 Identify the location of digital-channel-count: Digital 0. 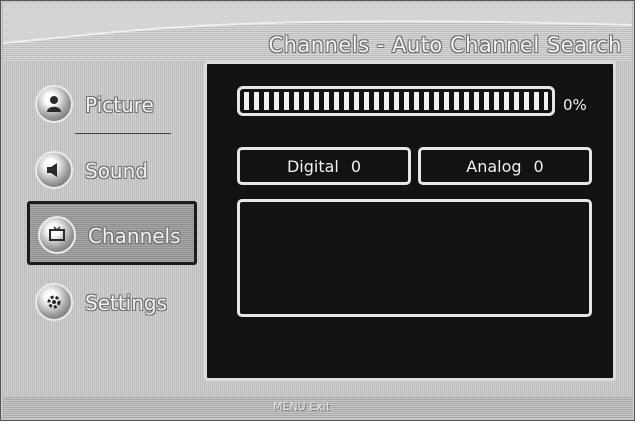
(324, 166).